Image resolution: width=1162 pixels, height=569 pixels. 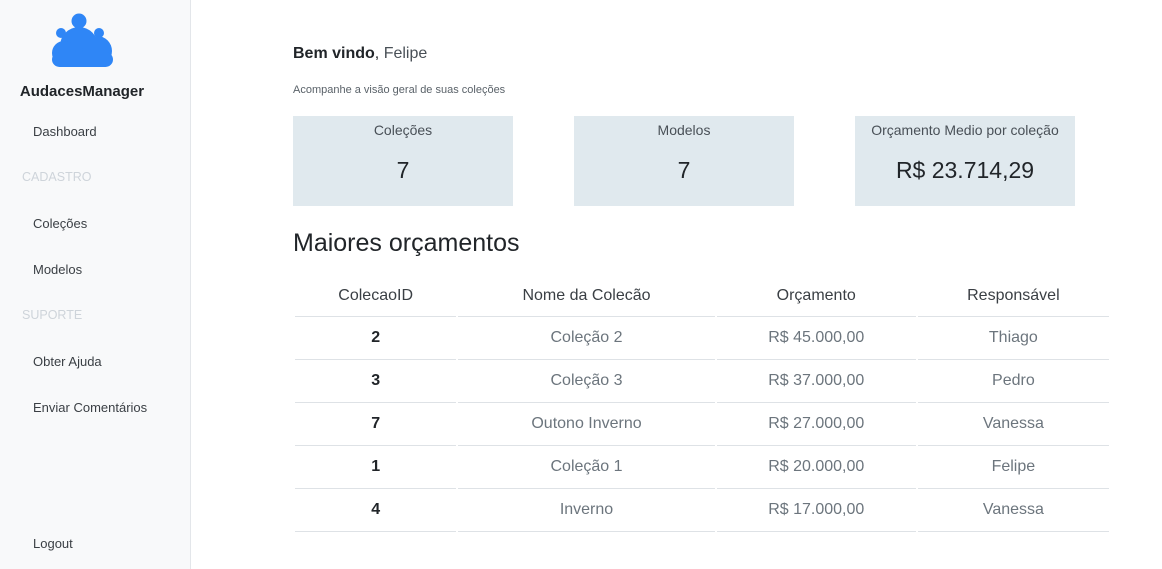 What do you see at coordinates (816, 338) in the screenshot?
I see `cell-orcamento: R$ 45.000,00` at bounding box center [816, 338].